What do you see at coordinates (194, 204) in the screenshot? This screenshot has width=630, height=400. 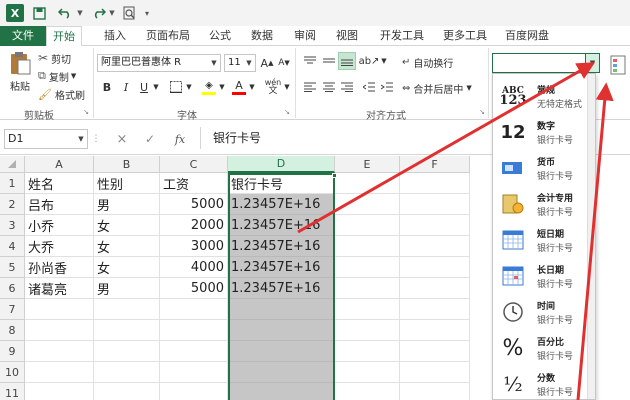 I see `cell-c2: 5000` at bounding box center [194, 204].